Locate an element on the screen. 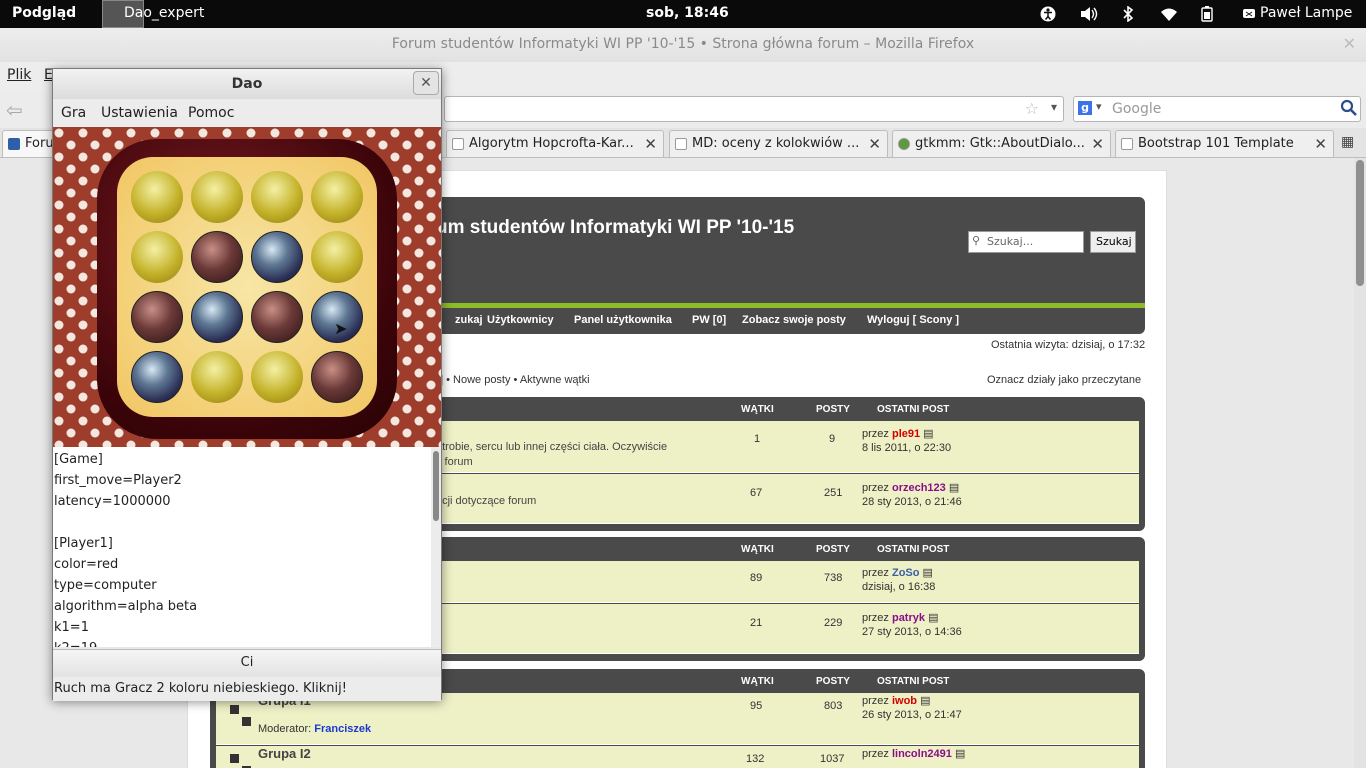  search-engine-chevron-icon: ▾ is located at coordinates (1099, 106).